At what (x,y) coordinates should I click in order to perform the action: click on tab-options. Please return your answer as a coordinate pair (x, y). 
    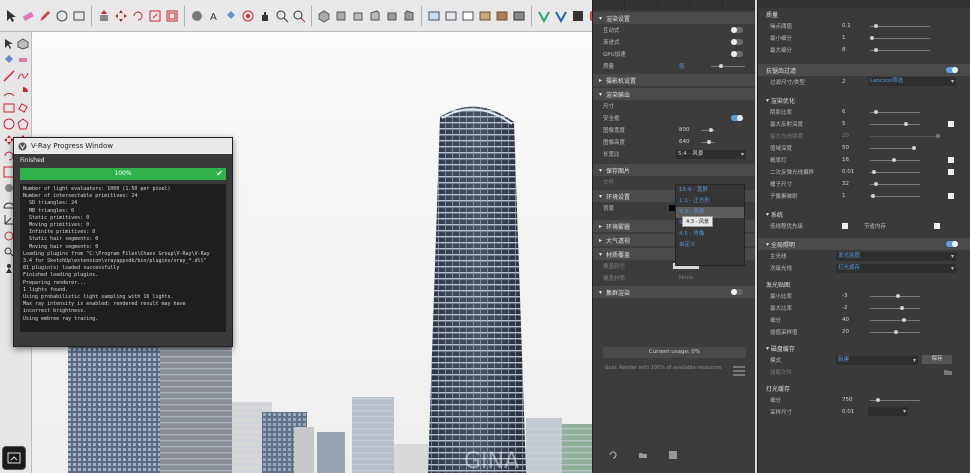
    Looking at the image, I should click on (706, 5).